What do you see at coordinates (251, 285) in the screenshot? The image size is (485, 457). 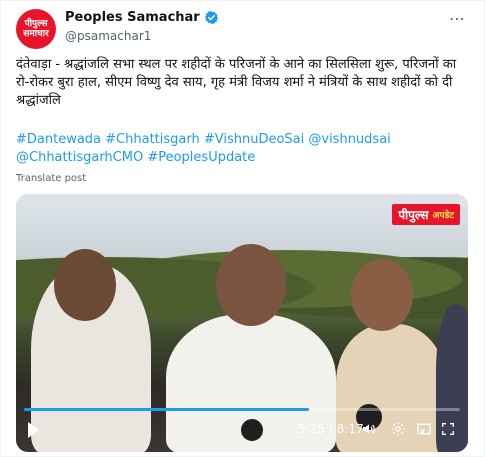 I see `video-person-center-head` at bounding box center [251, 285].